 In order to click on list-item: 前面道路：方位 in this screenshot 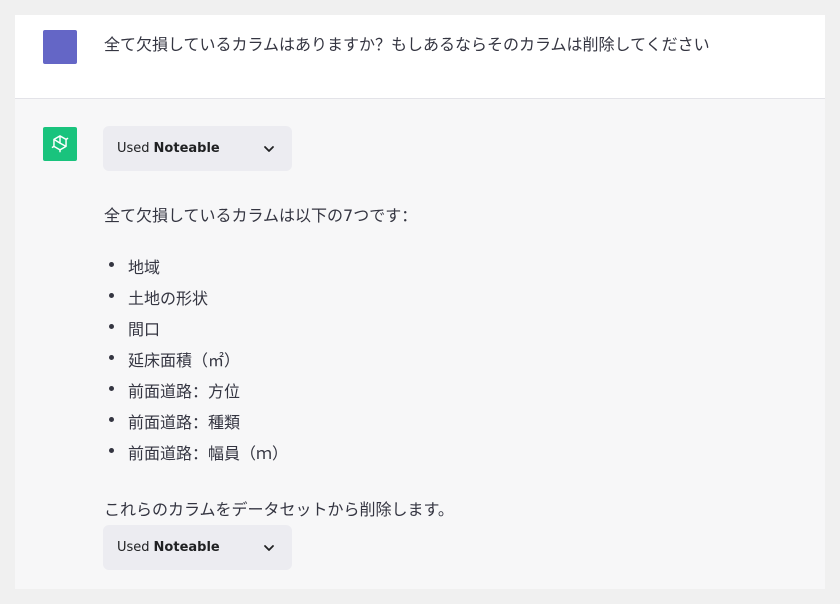, I will do `click(198, 396)`.